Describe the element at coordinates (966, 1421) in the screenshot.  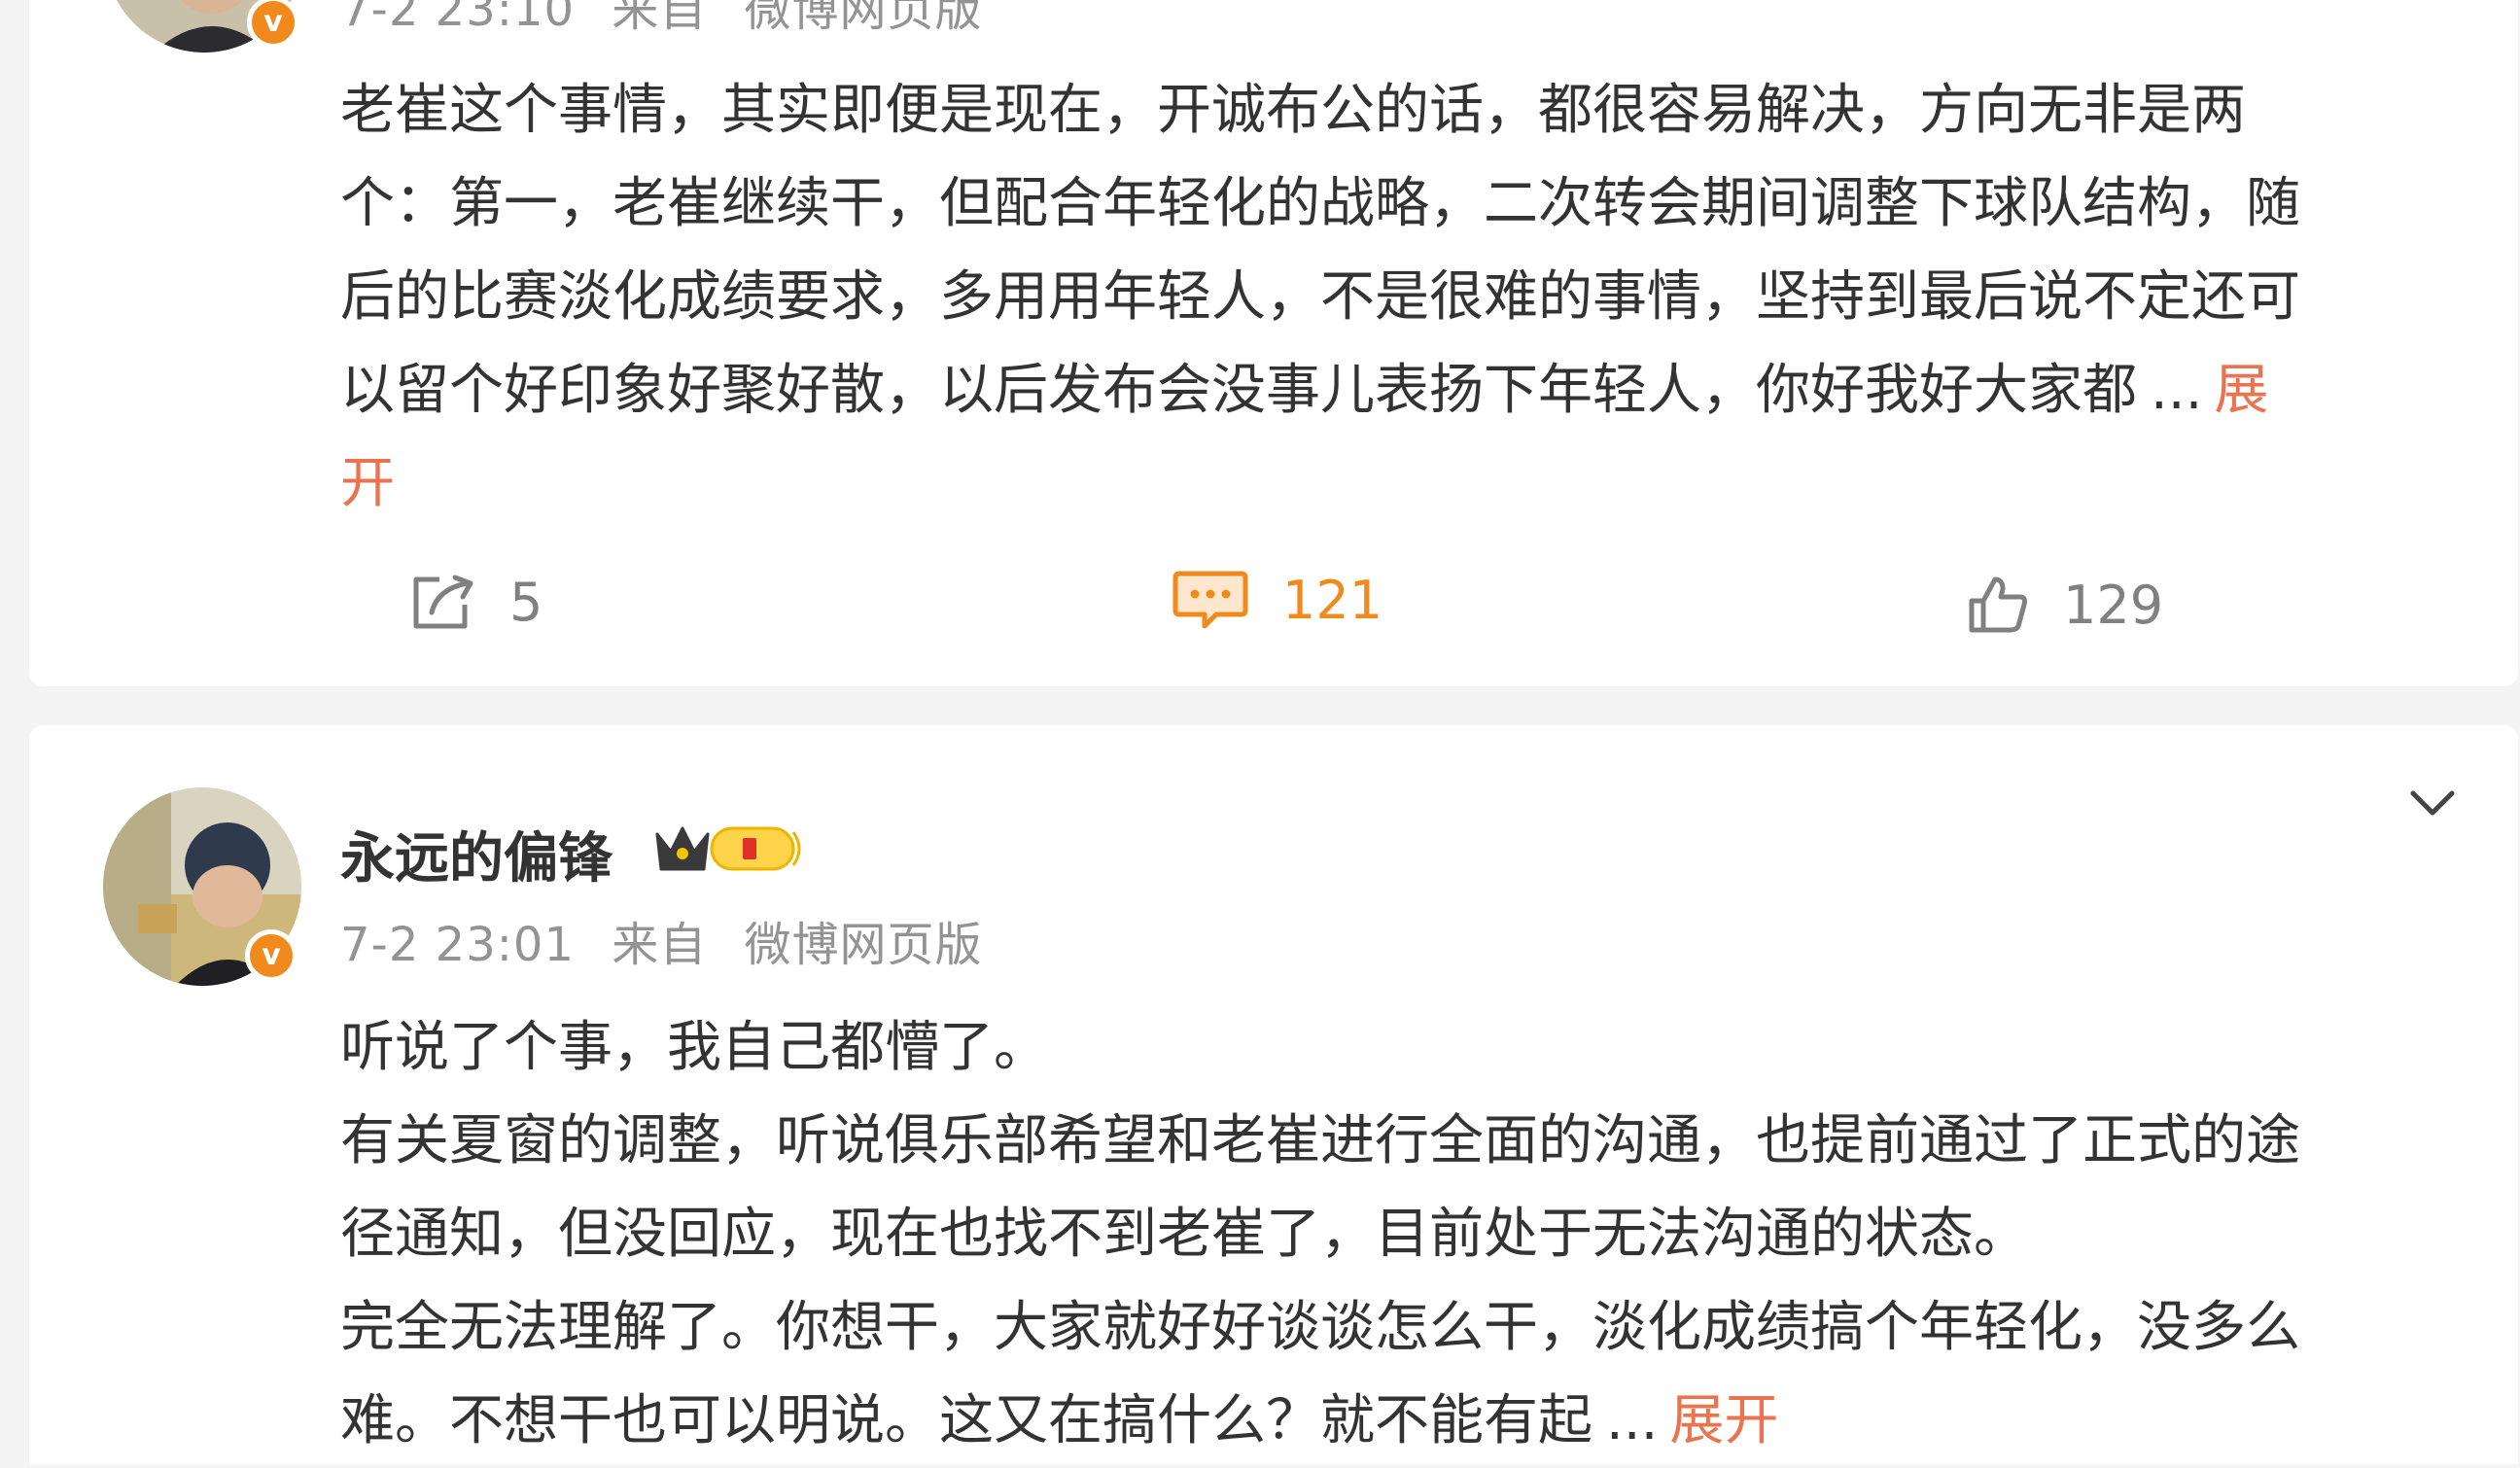
I see `post-text-line-content: 难。不想干也可以明说。这又在搞什么？就不能有起` at that location.